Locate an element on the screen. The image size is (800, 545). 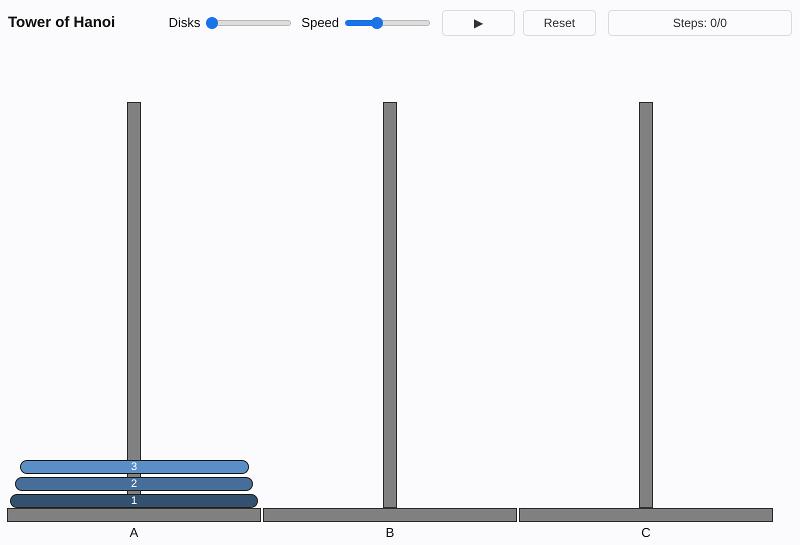
play-button: ▶ is located at coordinates (478, 23).